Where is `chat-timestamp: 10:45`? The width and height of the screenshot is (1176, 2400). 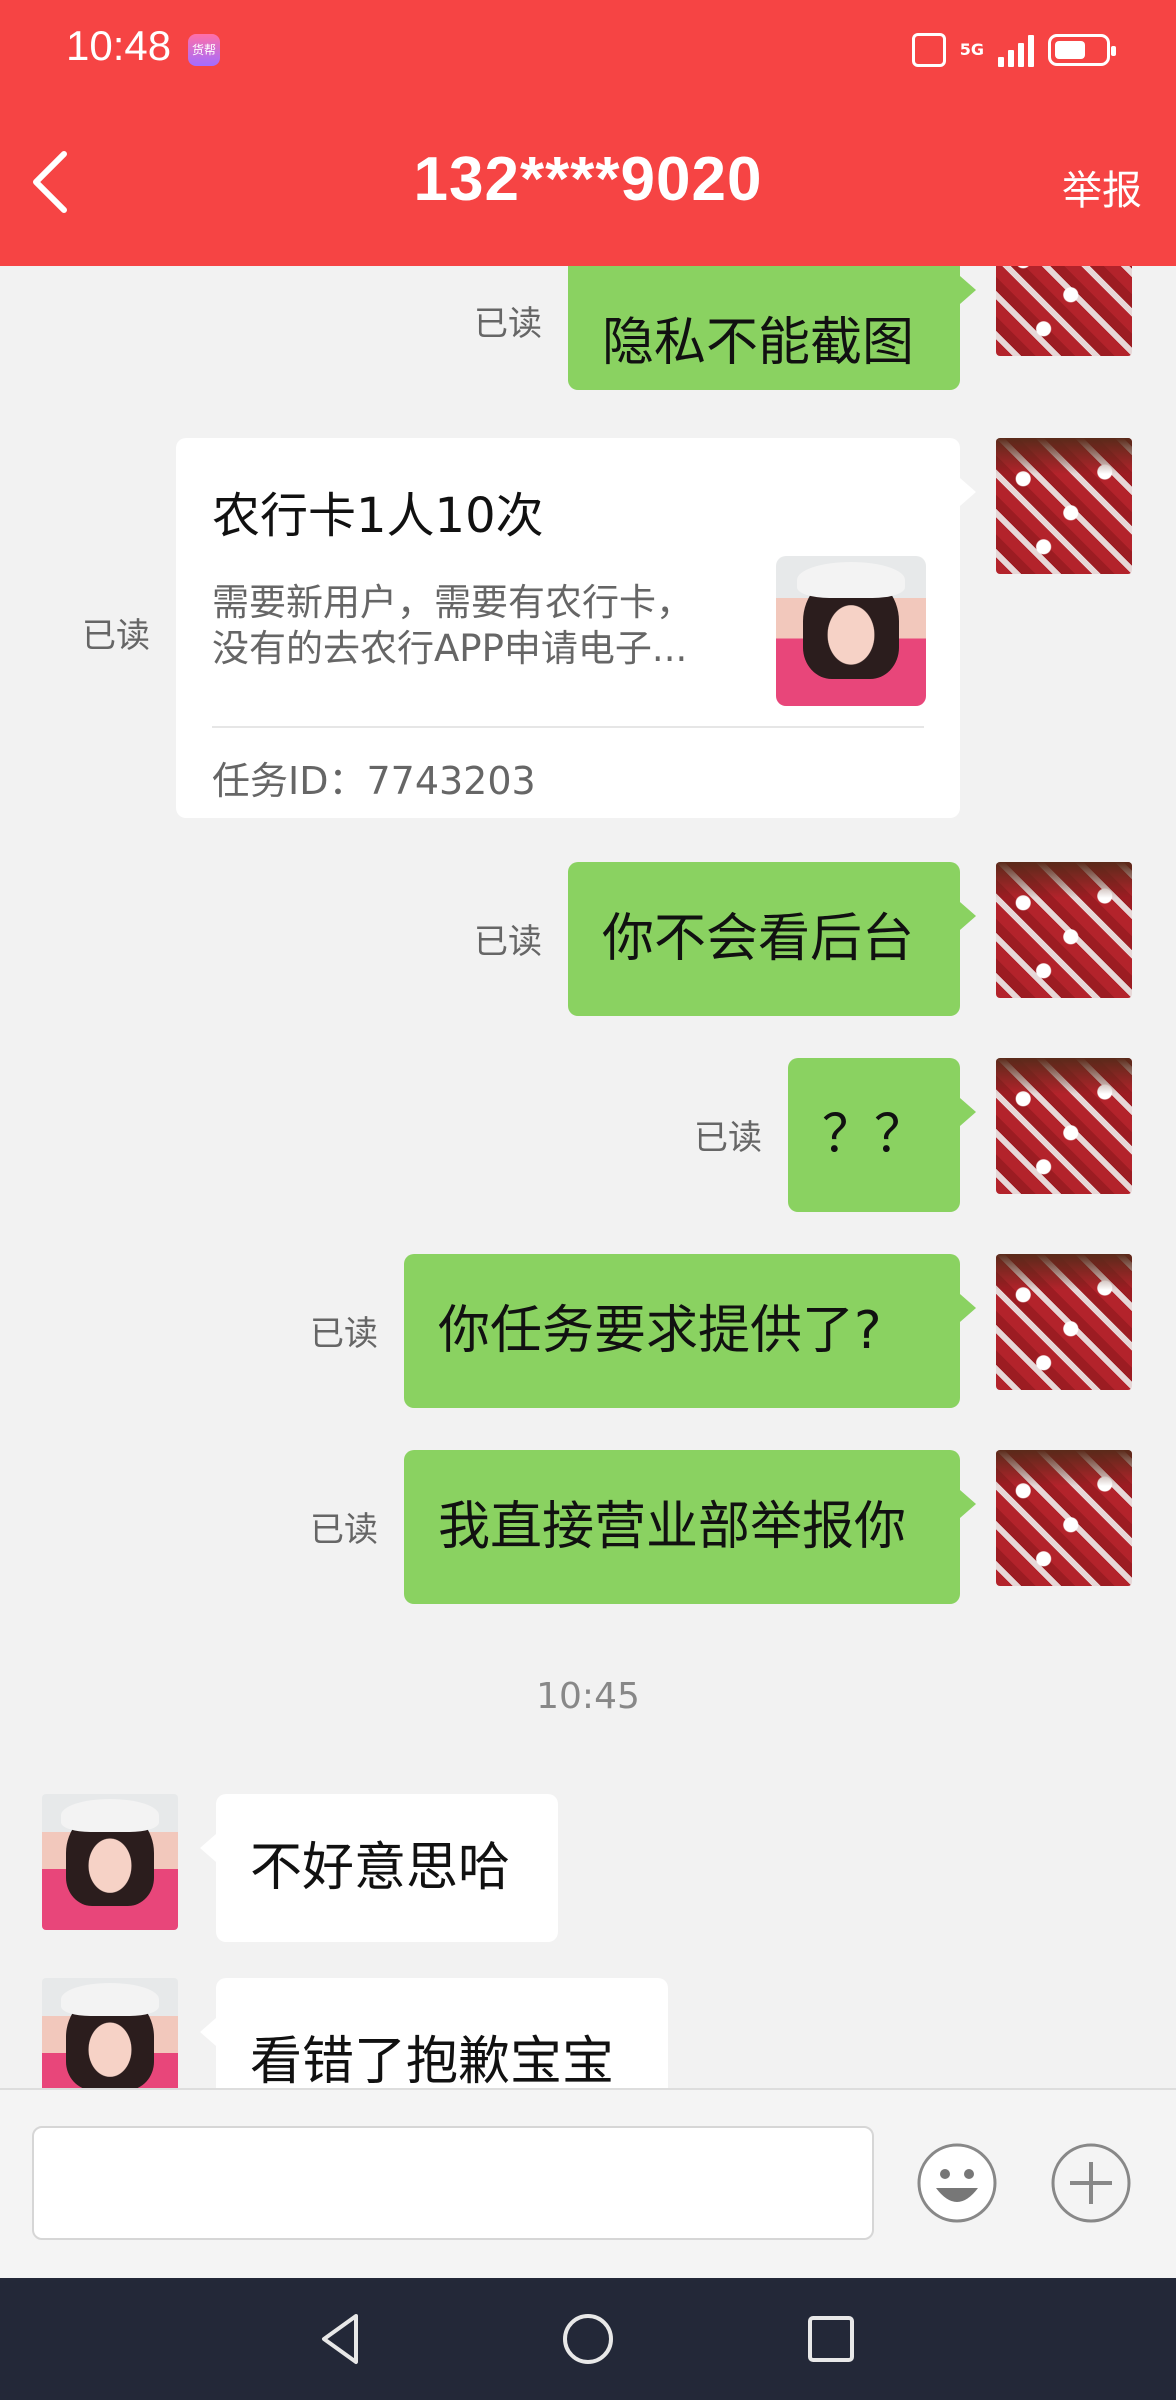
chat-timestamp: 10:45 is located at coordinates (588, 1696).